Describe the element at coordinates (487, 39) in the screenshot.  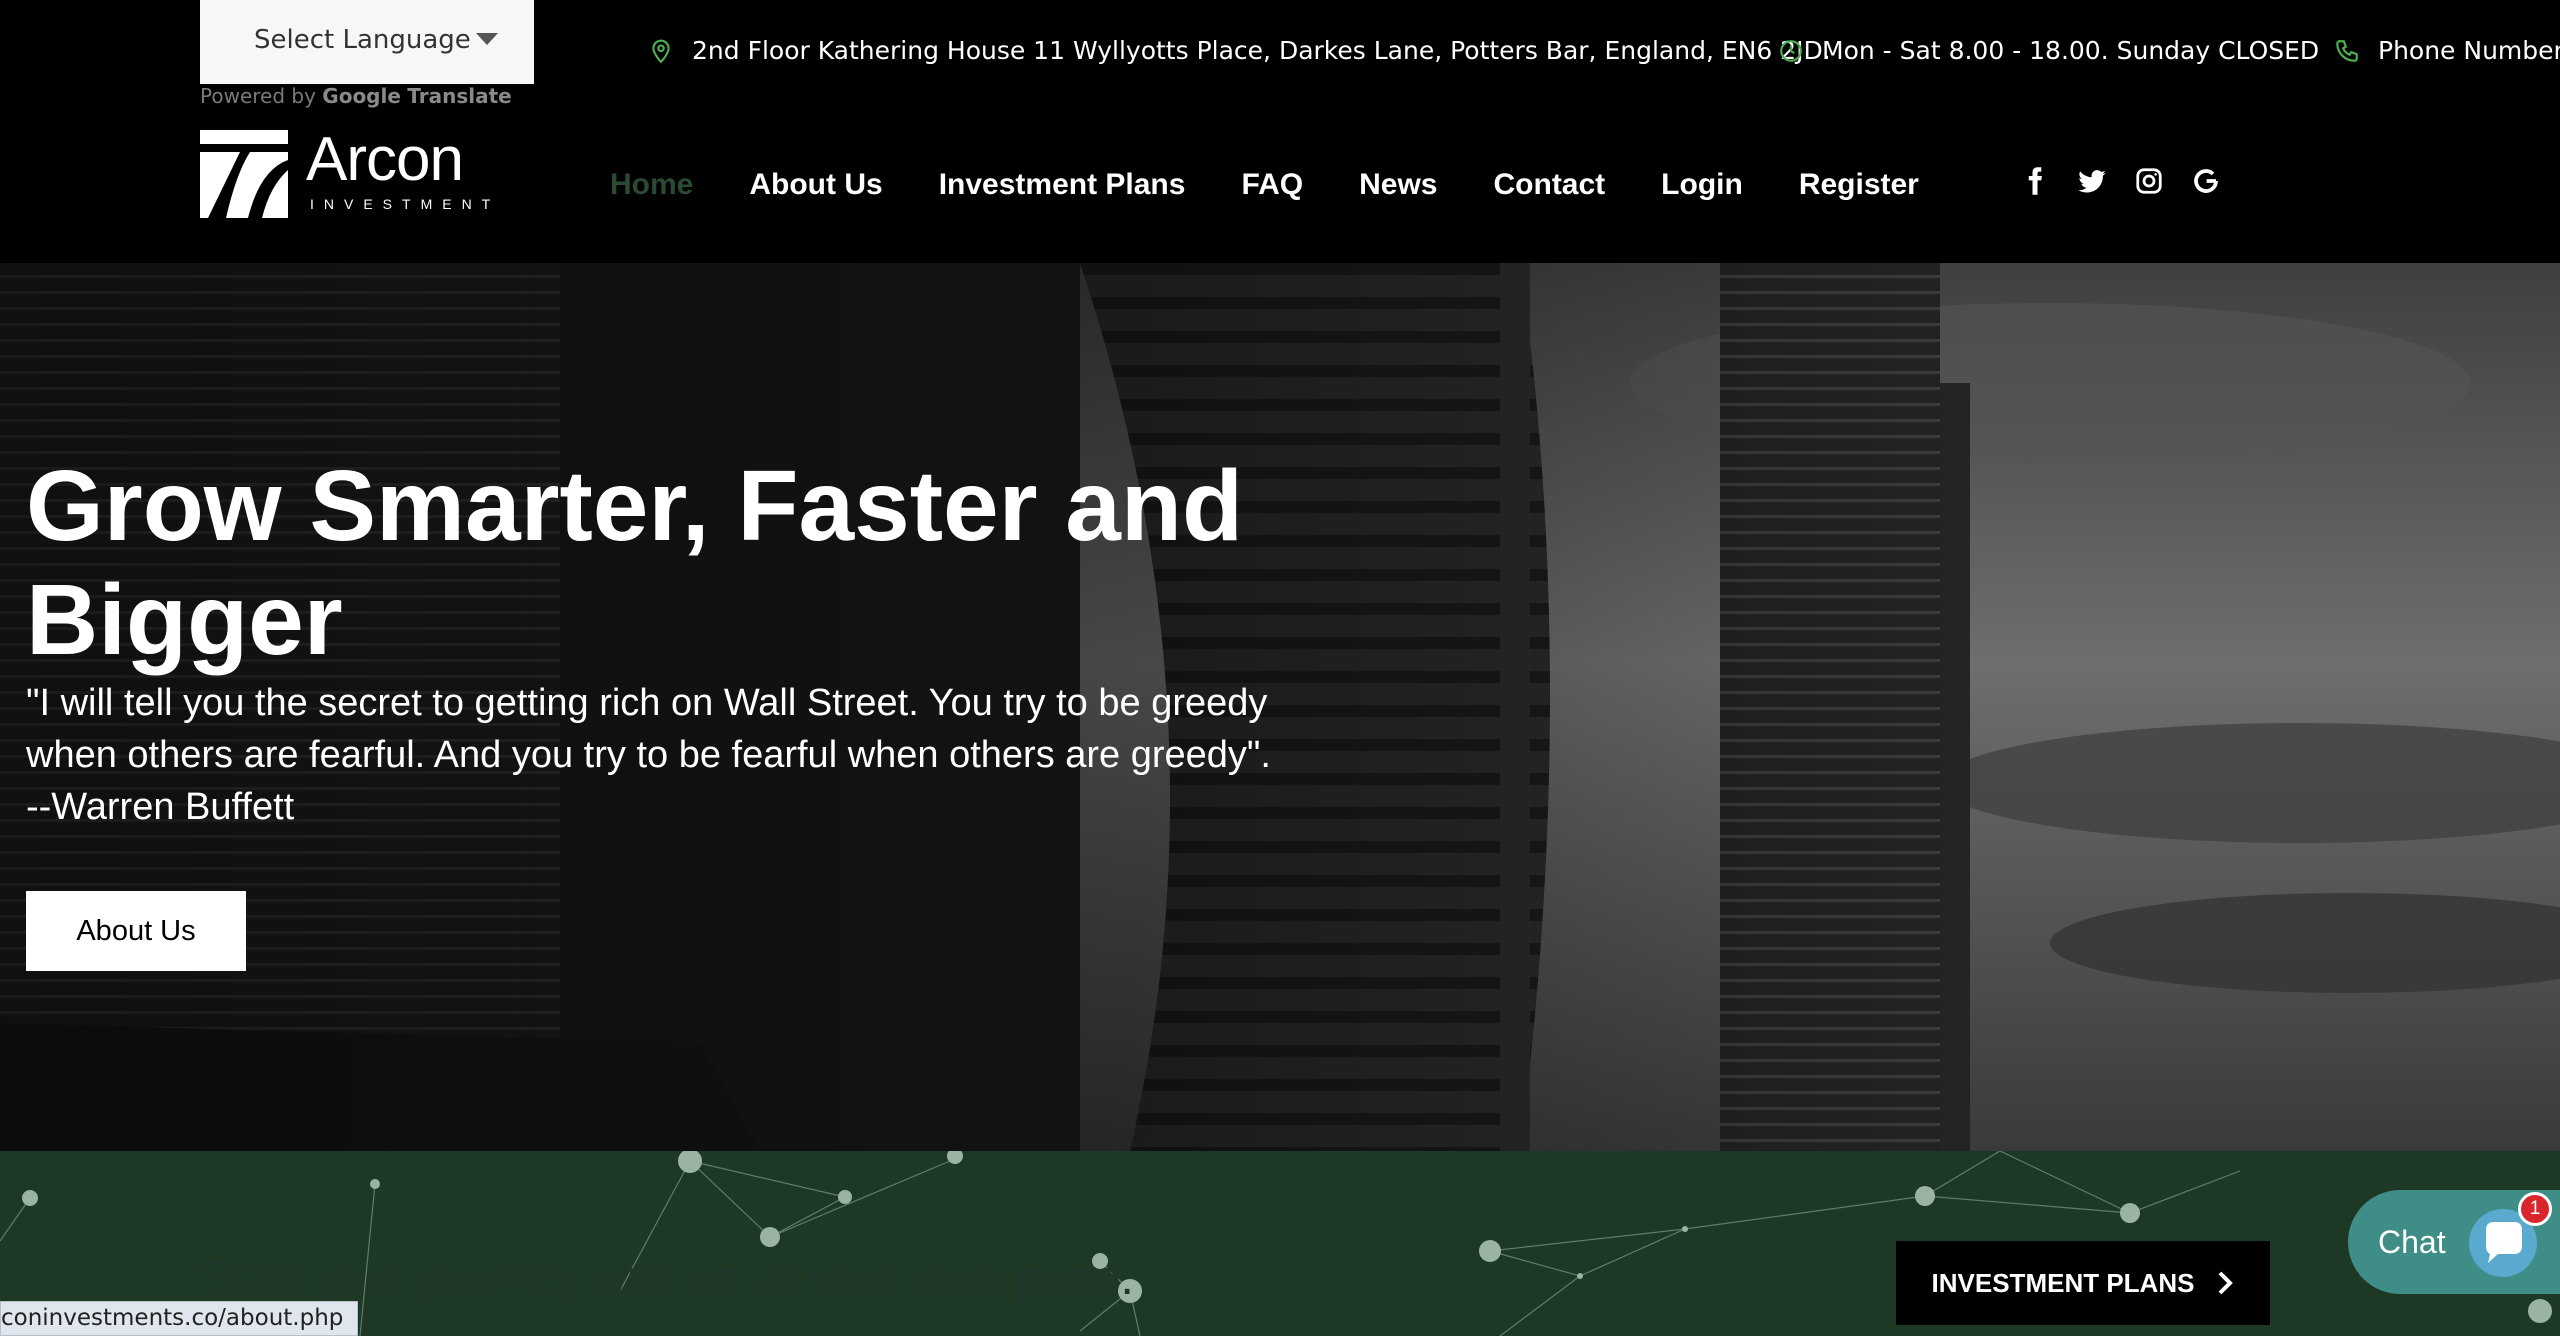
I see `chevron-down-icon` at that location.